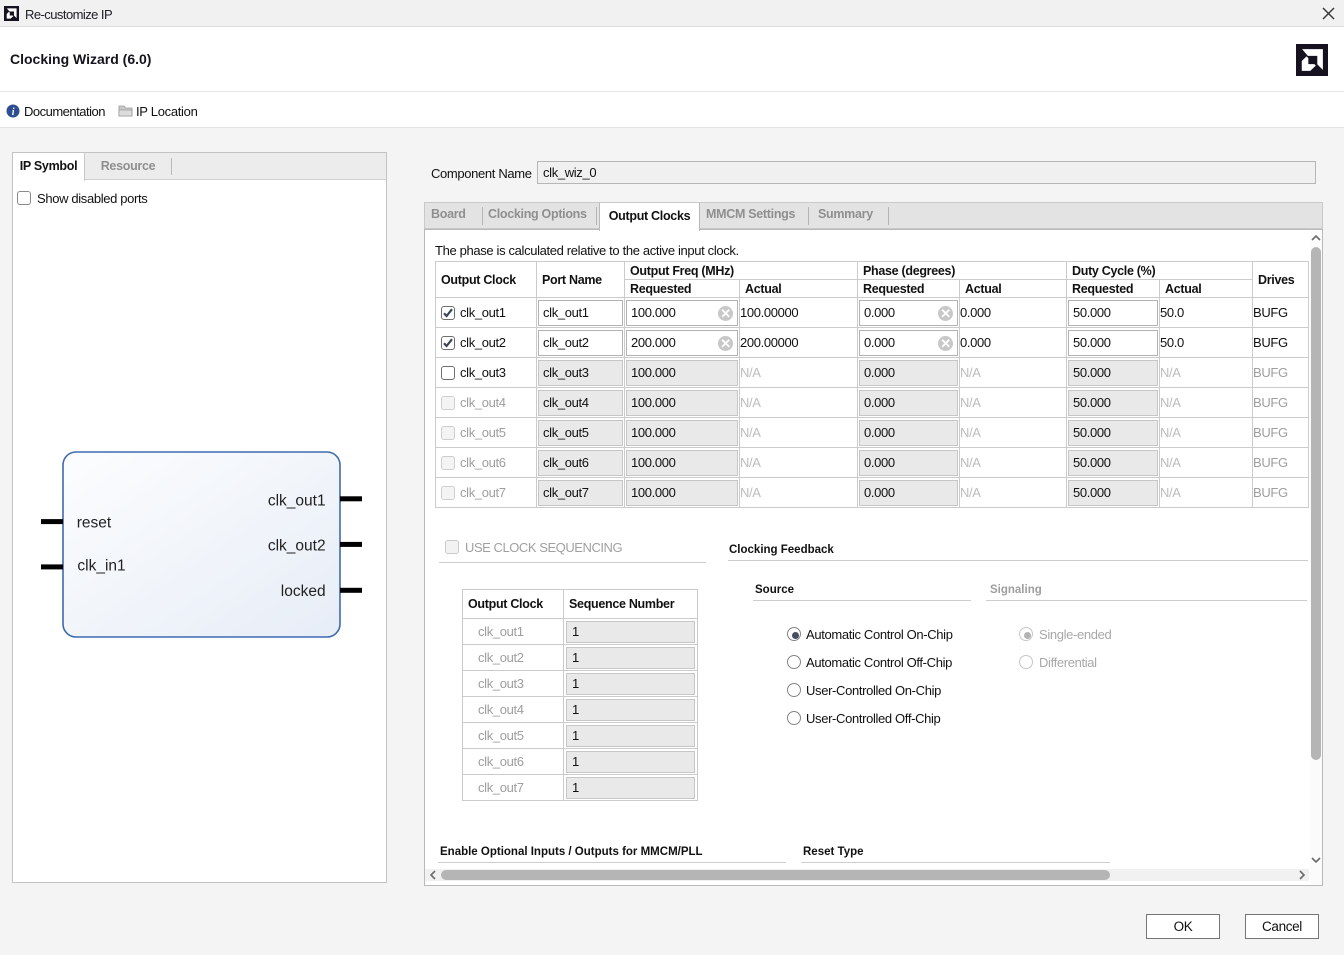  Describe the element at coordinates (297, 545) in the screenshot. I see `svg-text: clk_out2` at that location.